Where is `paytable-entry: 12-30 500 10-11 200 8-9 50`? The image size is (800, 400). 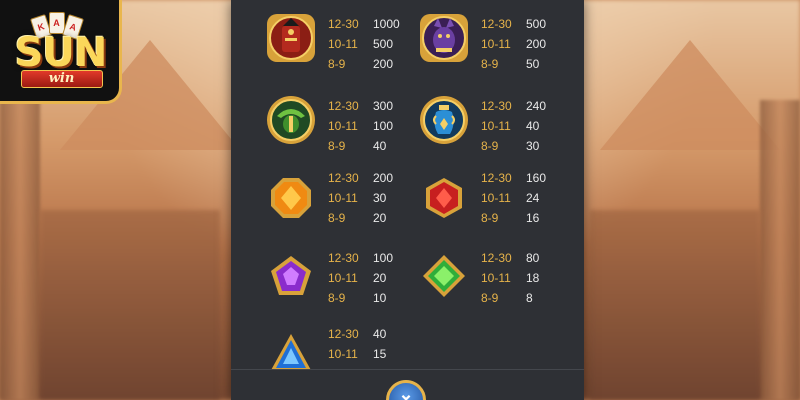 paytable-entry: 12-30 500 10-11 200 8-9 50 is located at coordinates (471, 39).